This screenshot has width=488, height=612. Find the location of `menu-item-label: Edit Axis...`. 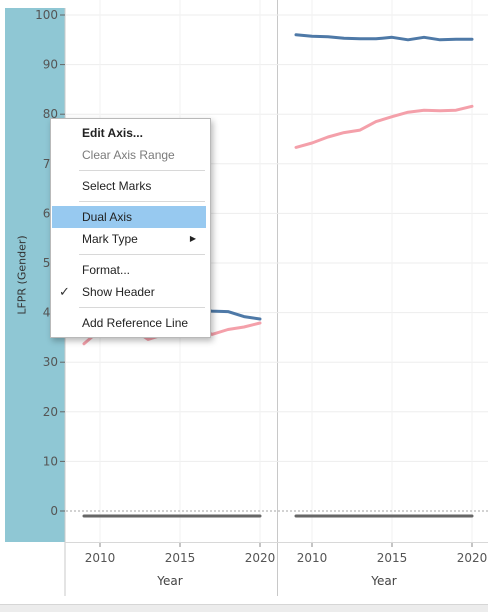

menu-item-label: Edit Axis... is located at coordinates (112, 133).